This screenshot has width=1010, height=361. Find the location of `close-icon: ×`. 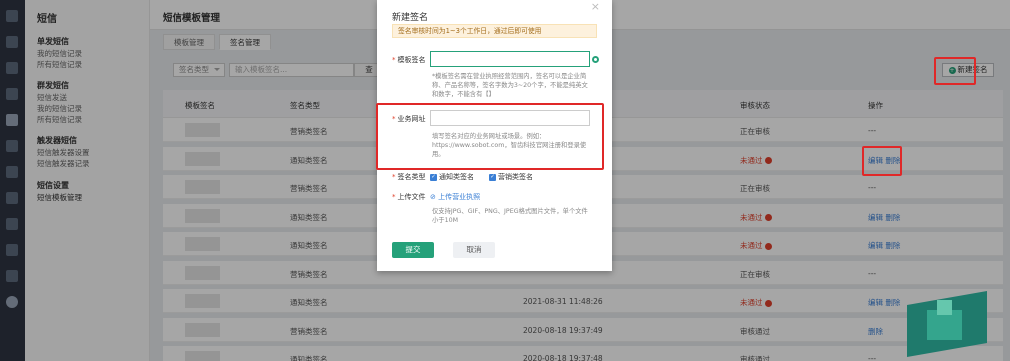

close-icon: × is located at coordinates (595, 6).